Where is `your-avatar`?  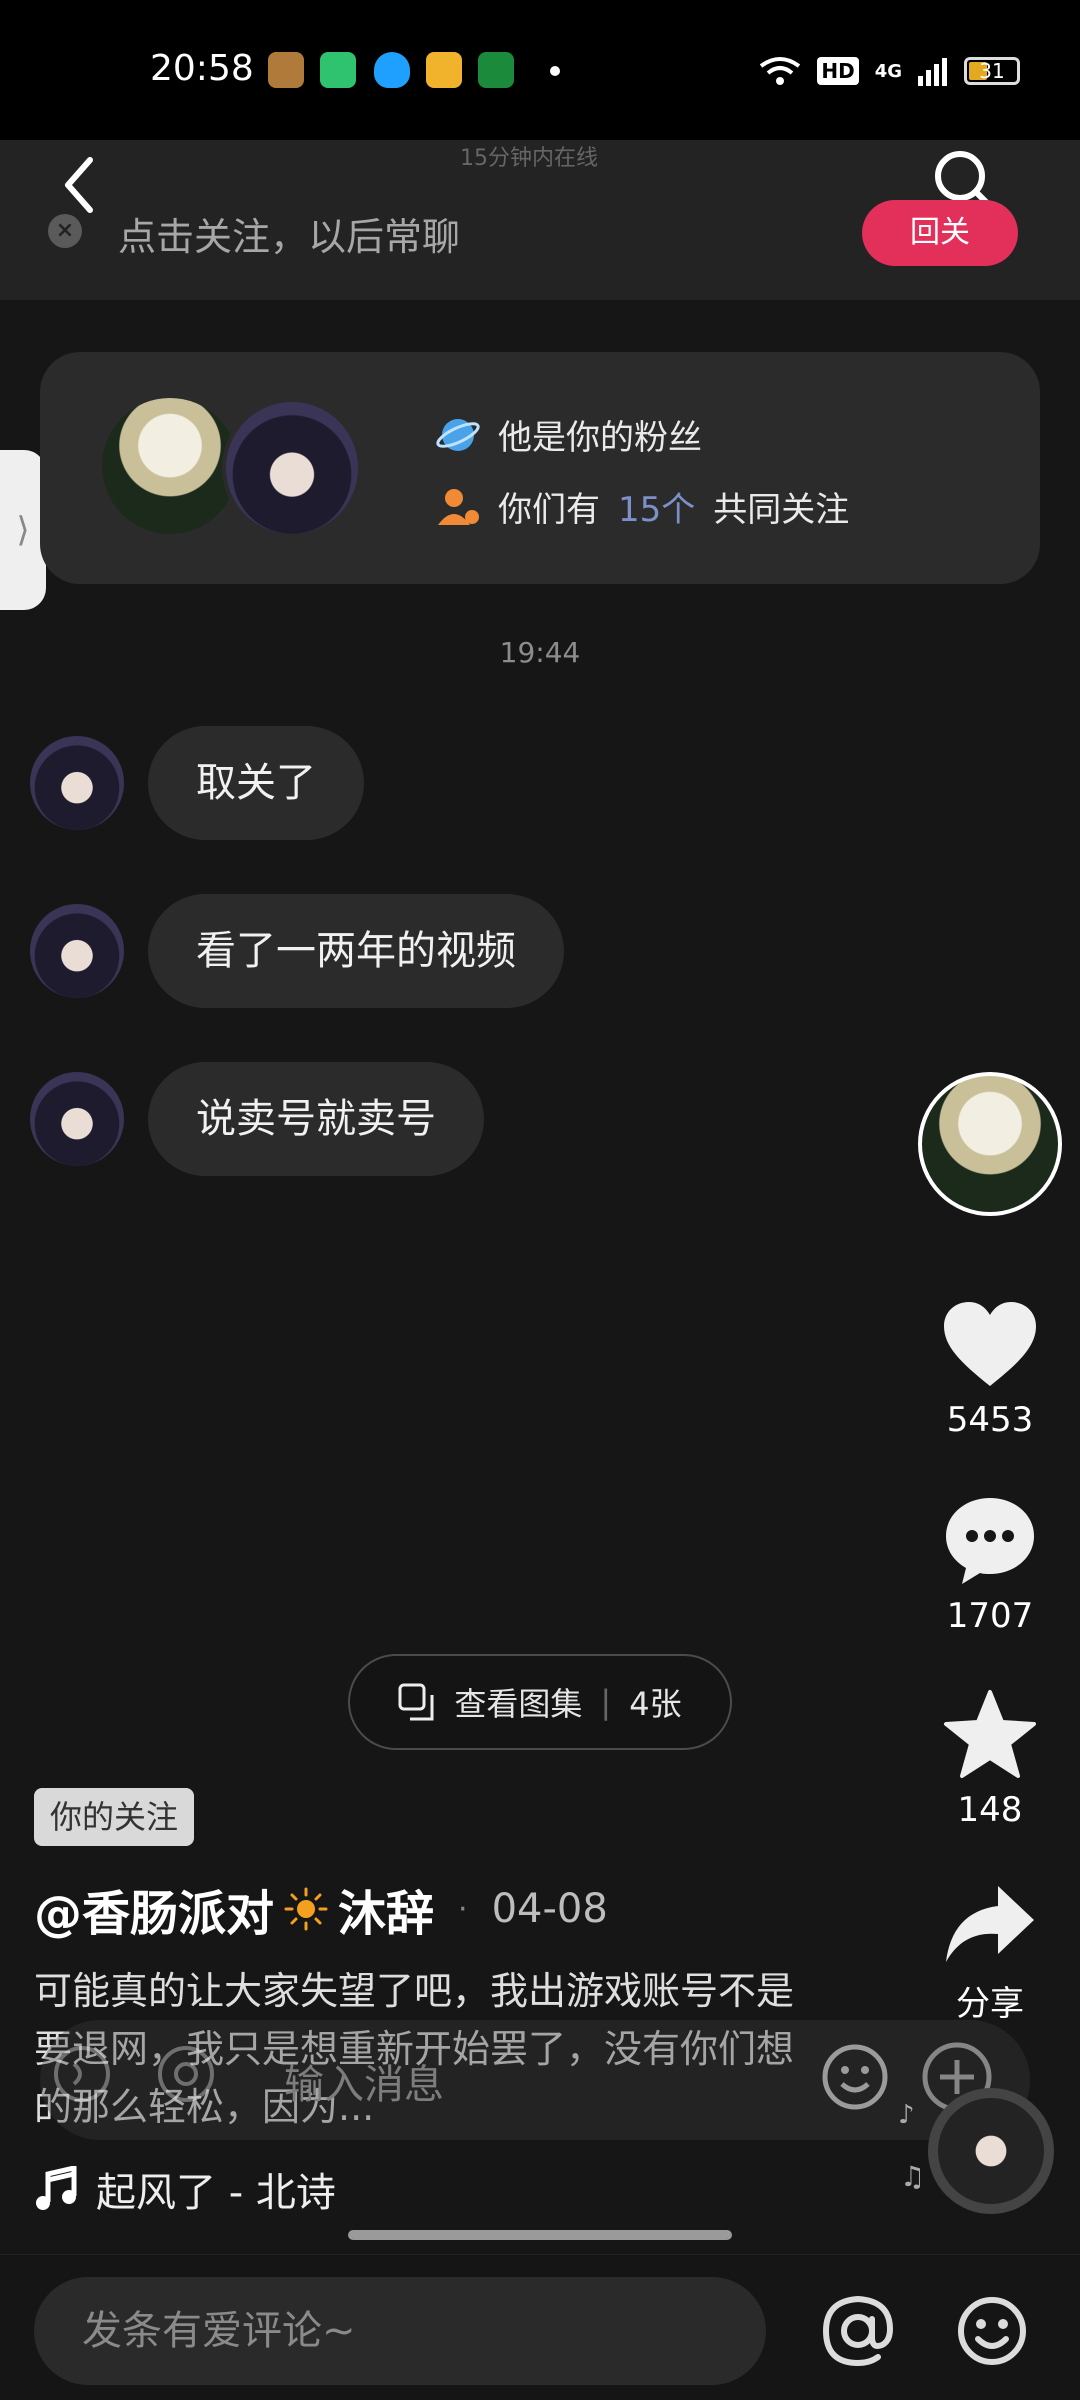
your-avatar is located at coordinates (170, 466).